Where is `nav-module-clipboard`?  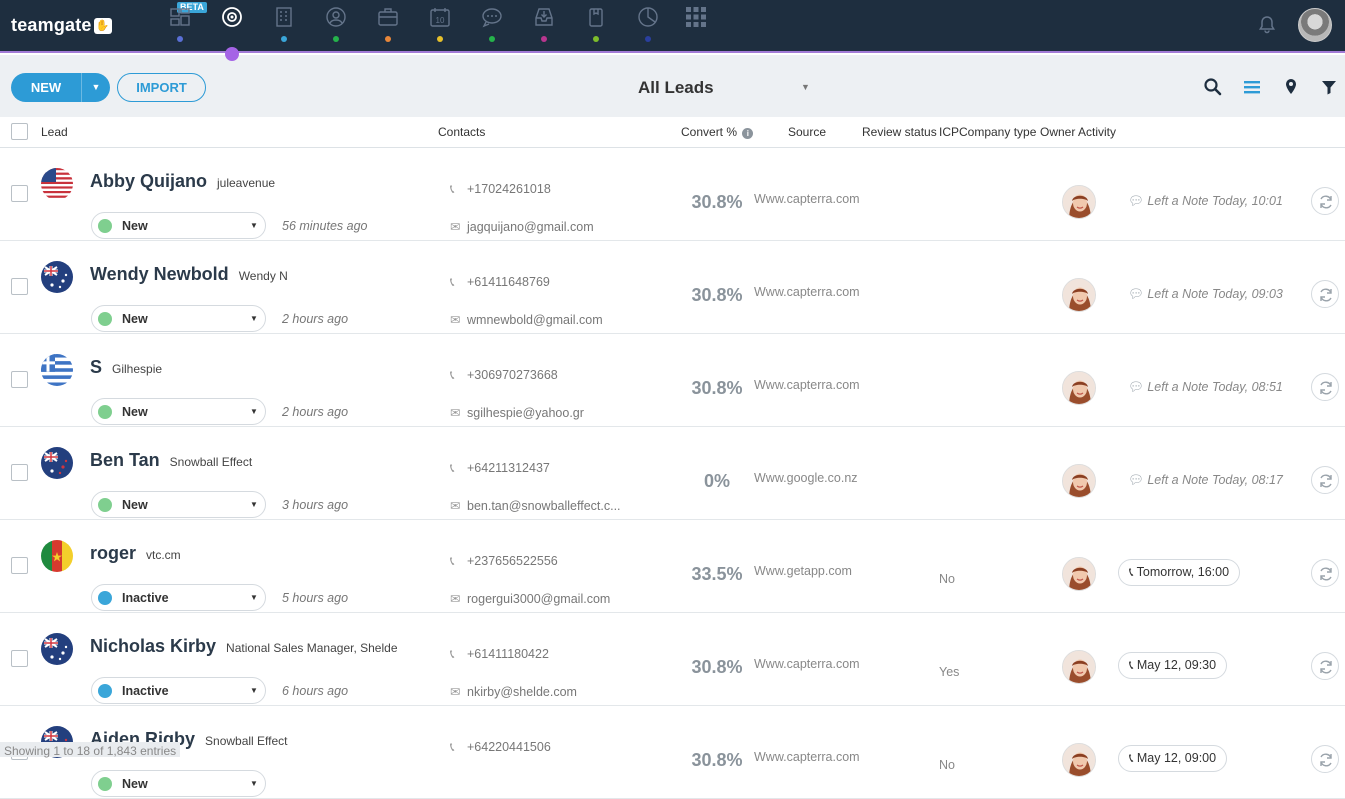
nav-module-clipboard is located at coordinates (596, 25).